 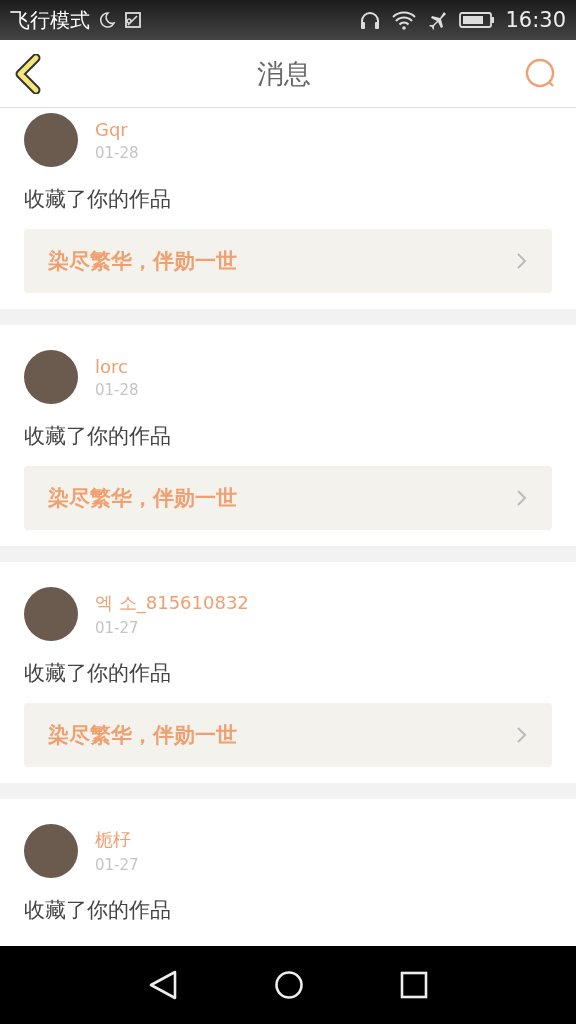 What do you see at coordinates (370, 20) in the screenshot?
I see `headphones-icon` at bounding box center [370, 20].